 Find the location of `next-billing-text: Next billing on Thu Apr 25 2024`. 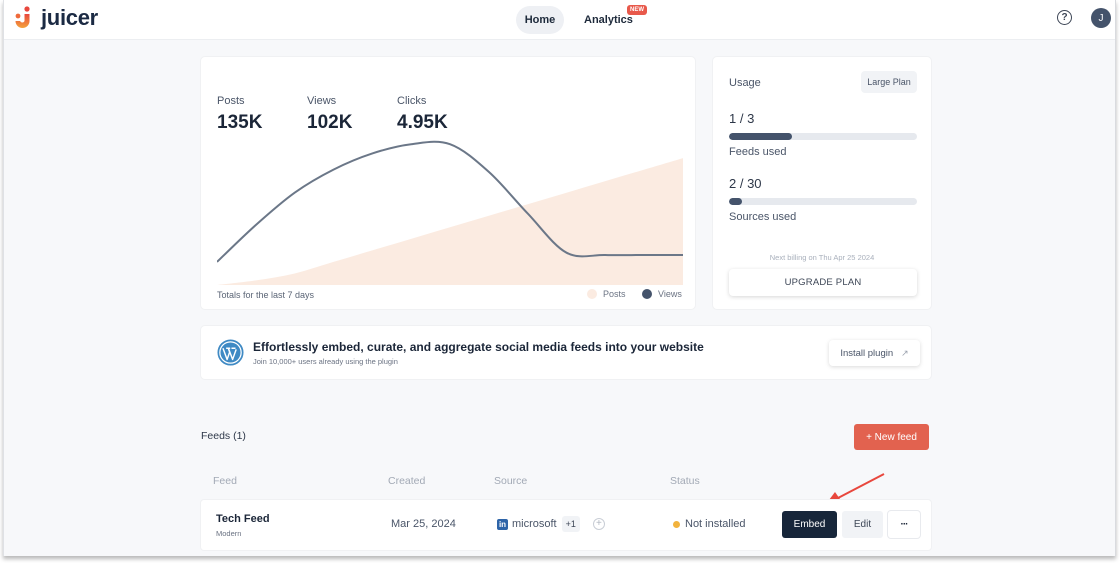

next-billing-text: Next billing on Thu Apr 25 2024 is located at coordinates (822, 257).